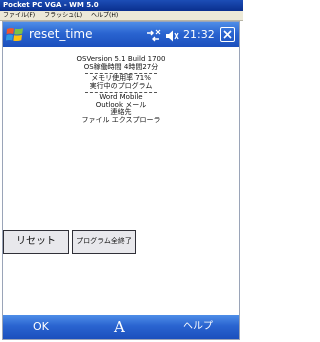 This screenshot has width=320, height=342. I want to click on program-list-item: ファイル エクスプローラ, so click(121, 119).